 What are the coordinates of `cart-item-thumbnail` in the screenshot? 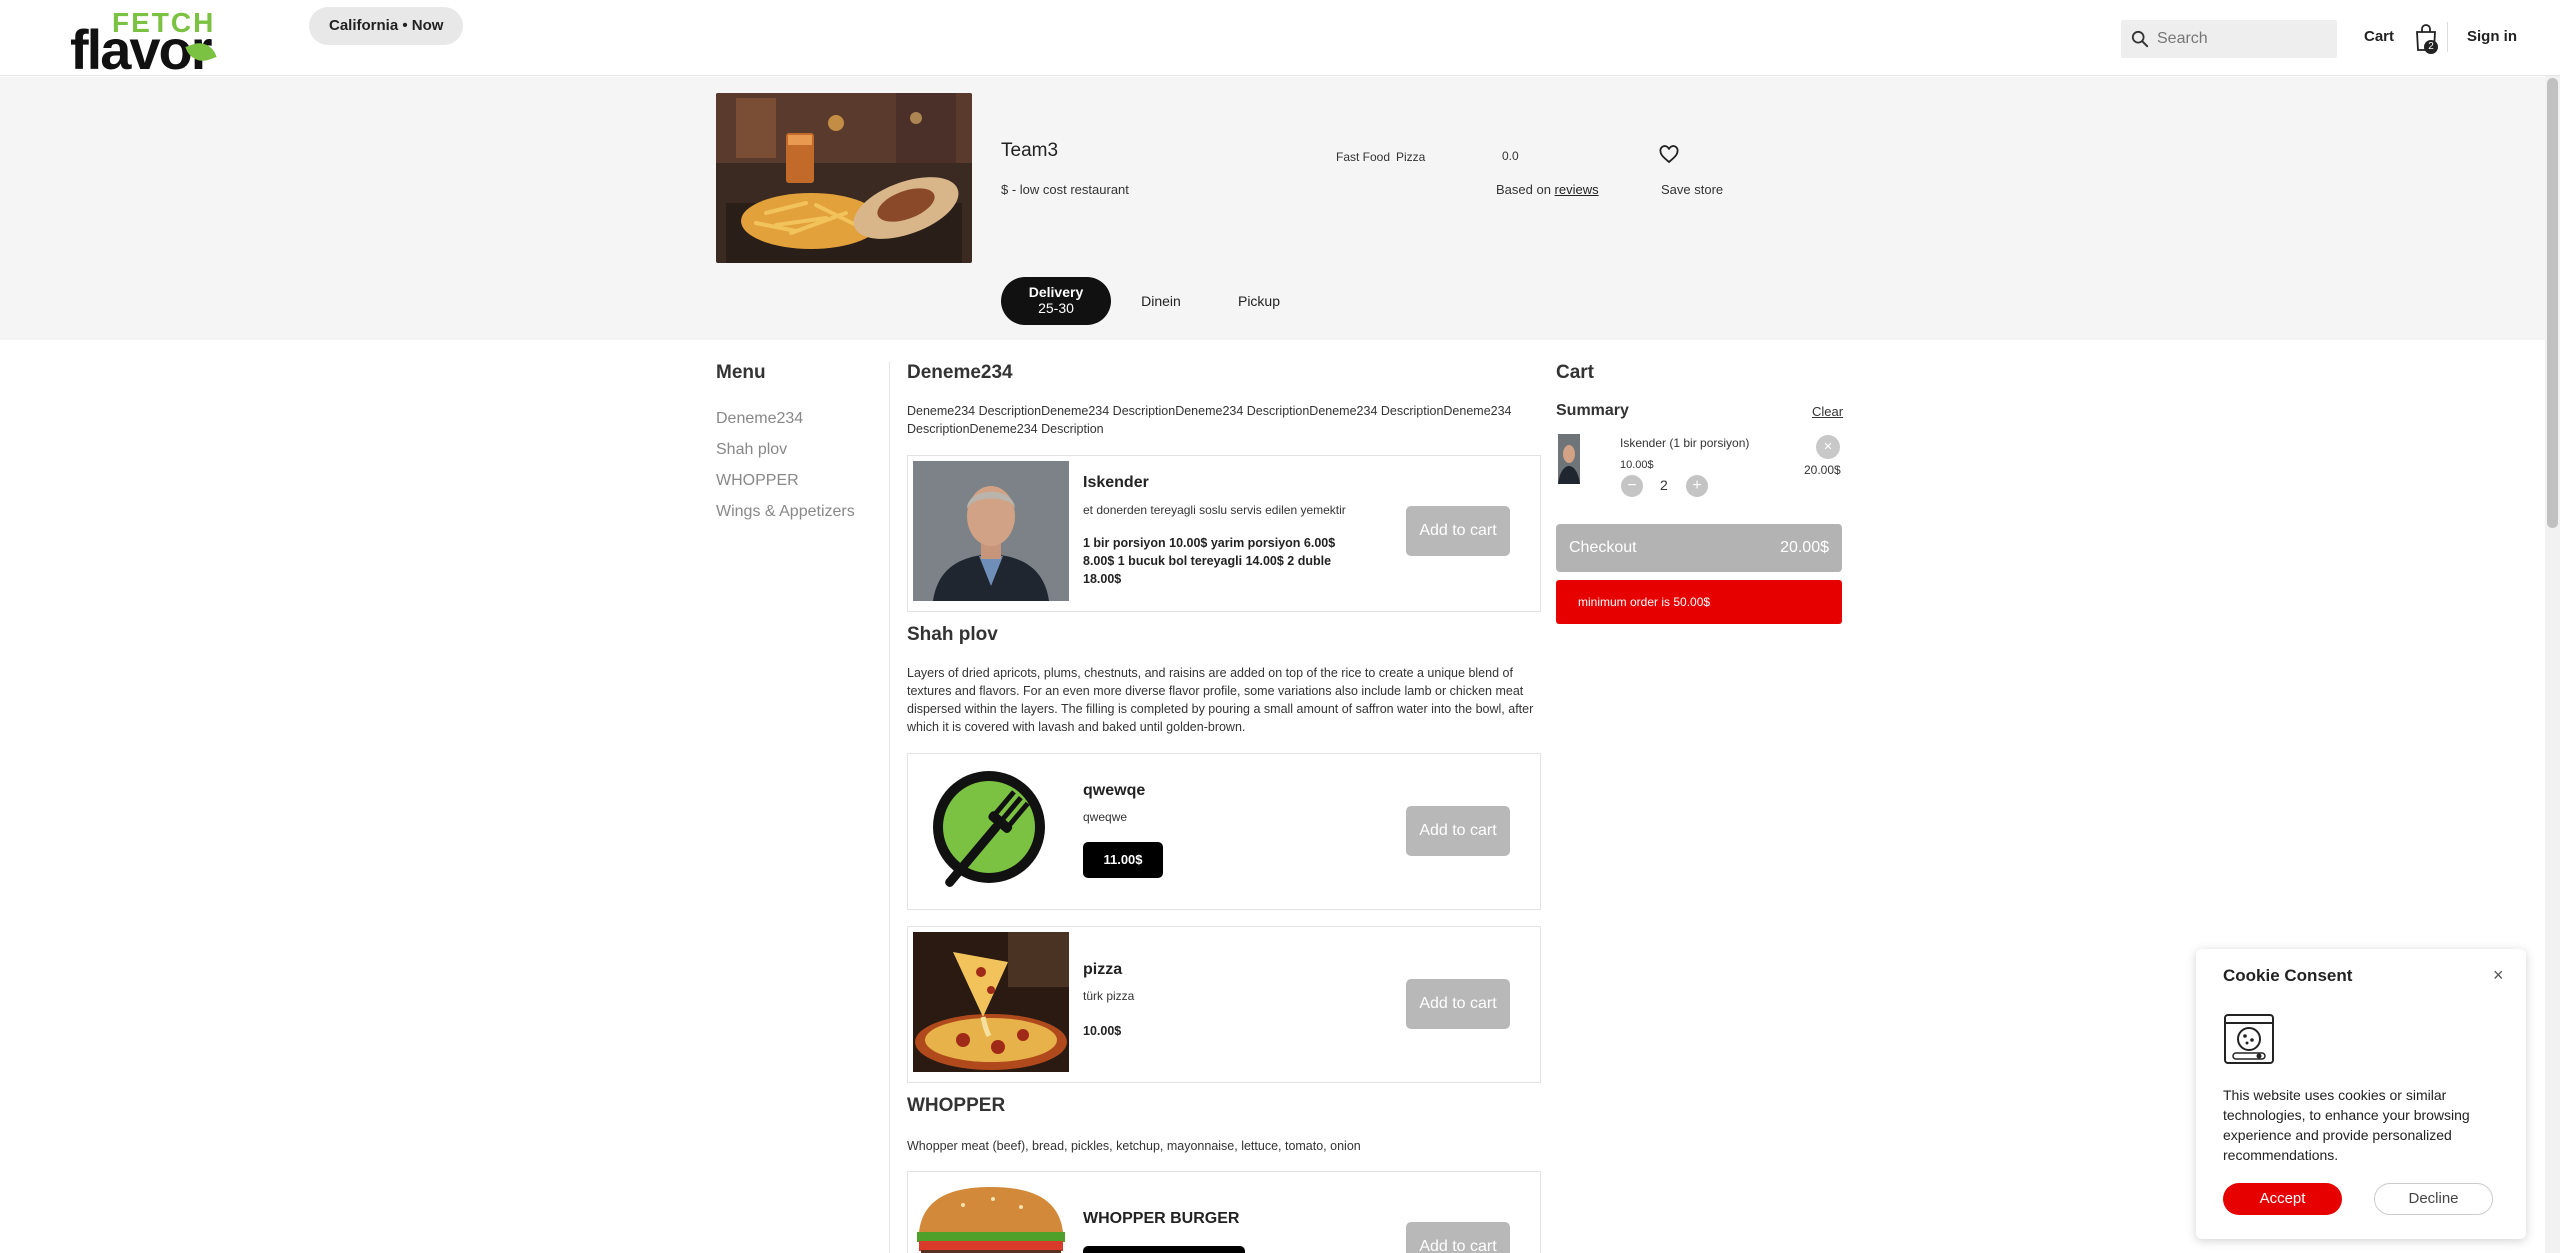 It's located at (1569, 459).